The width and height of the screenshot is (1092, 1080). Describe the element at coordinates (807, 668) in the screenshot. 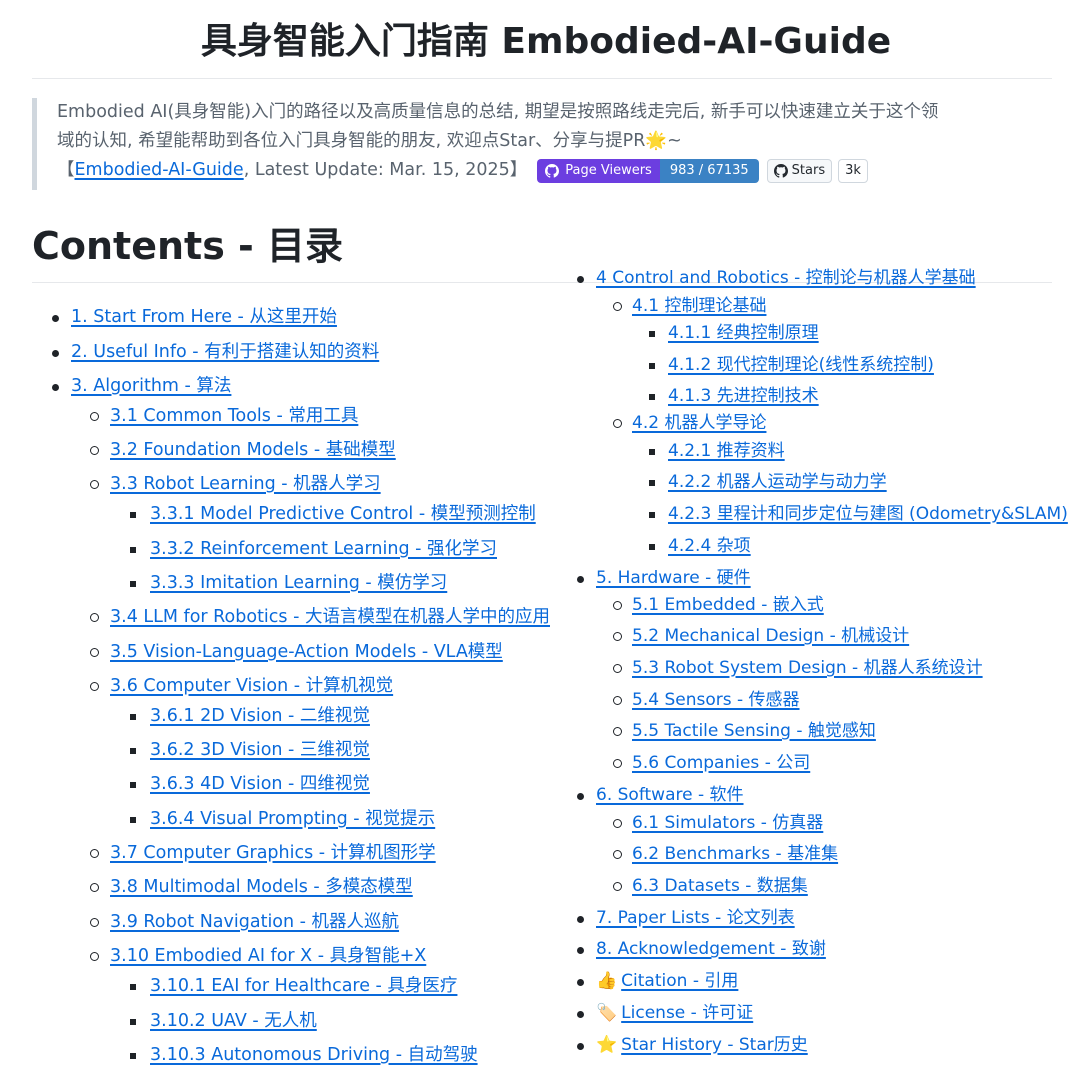

I see `toc-link: 5.3 Robot System Design - 机器人系统设计` at that location.